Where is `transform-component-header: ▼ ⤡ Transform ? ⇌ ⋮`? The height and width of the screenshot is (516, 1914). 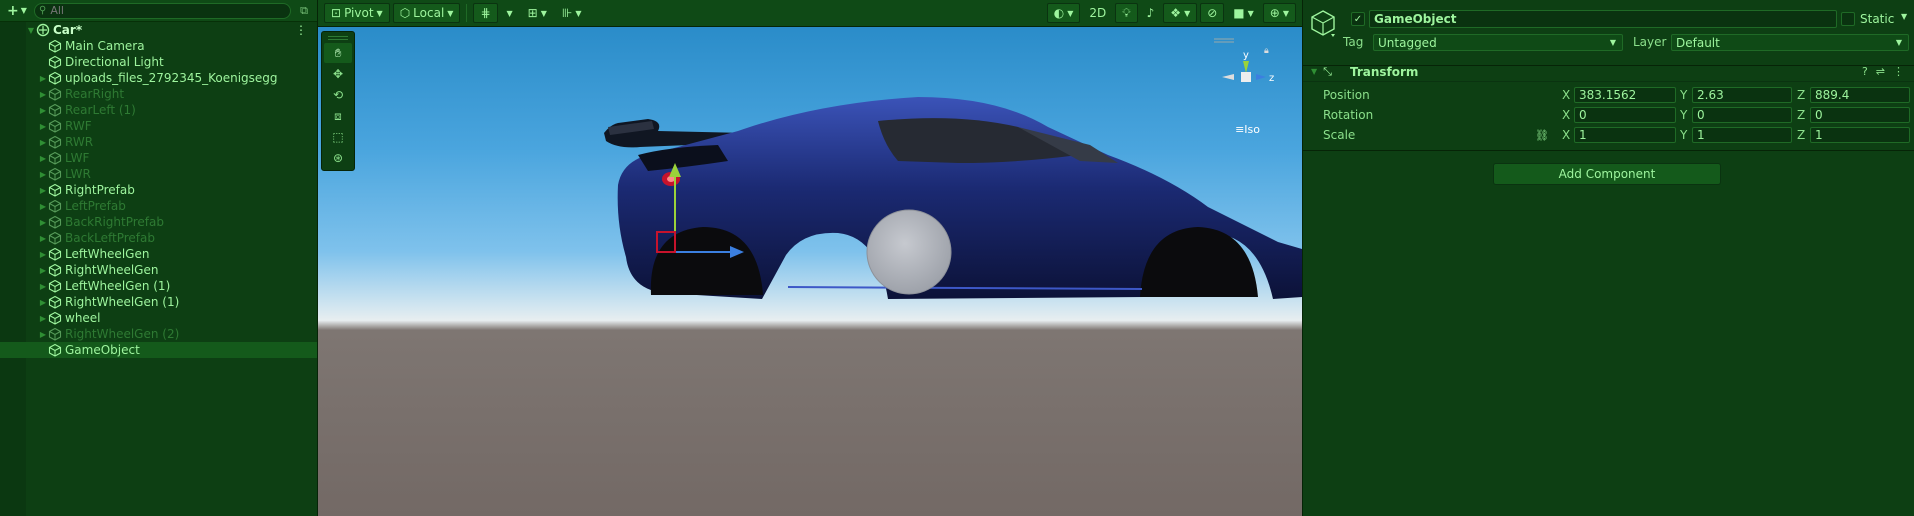
transform-component-header: ▼ ⤡ Transform ? ⇌ ⋮ is located at coordinates (1608, 72).